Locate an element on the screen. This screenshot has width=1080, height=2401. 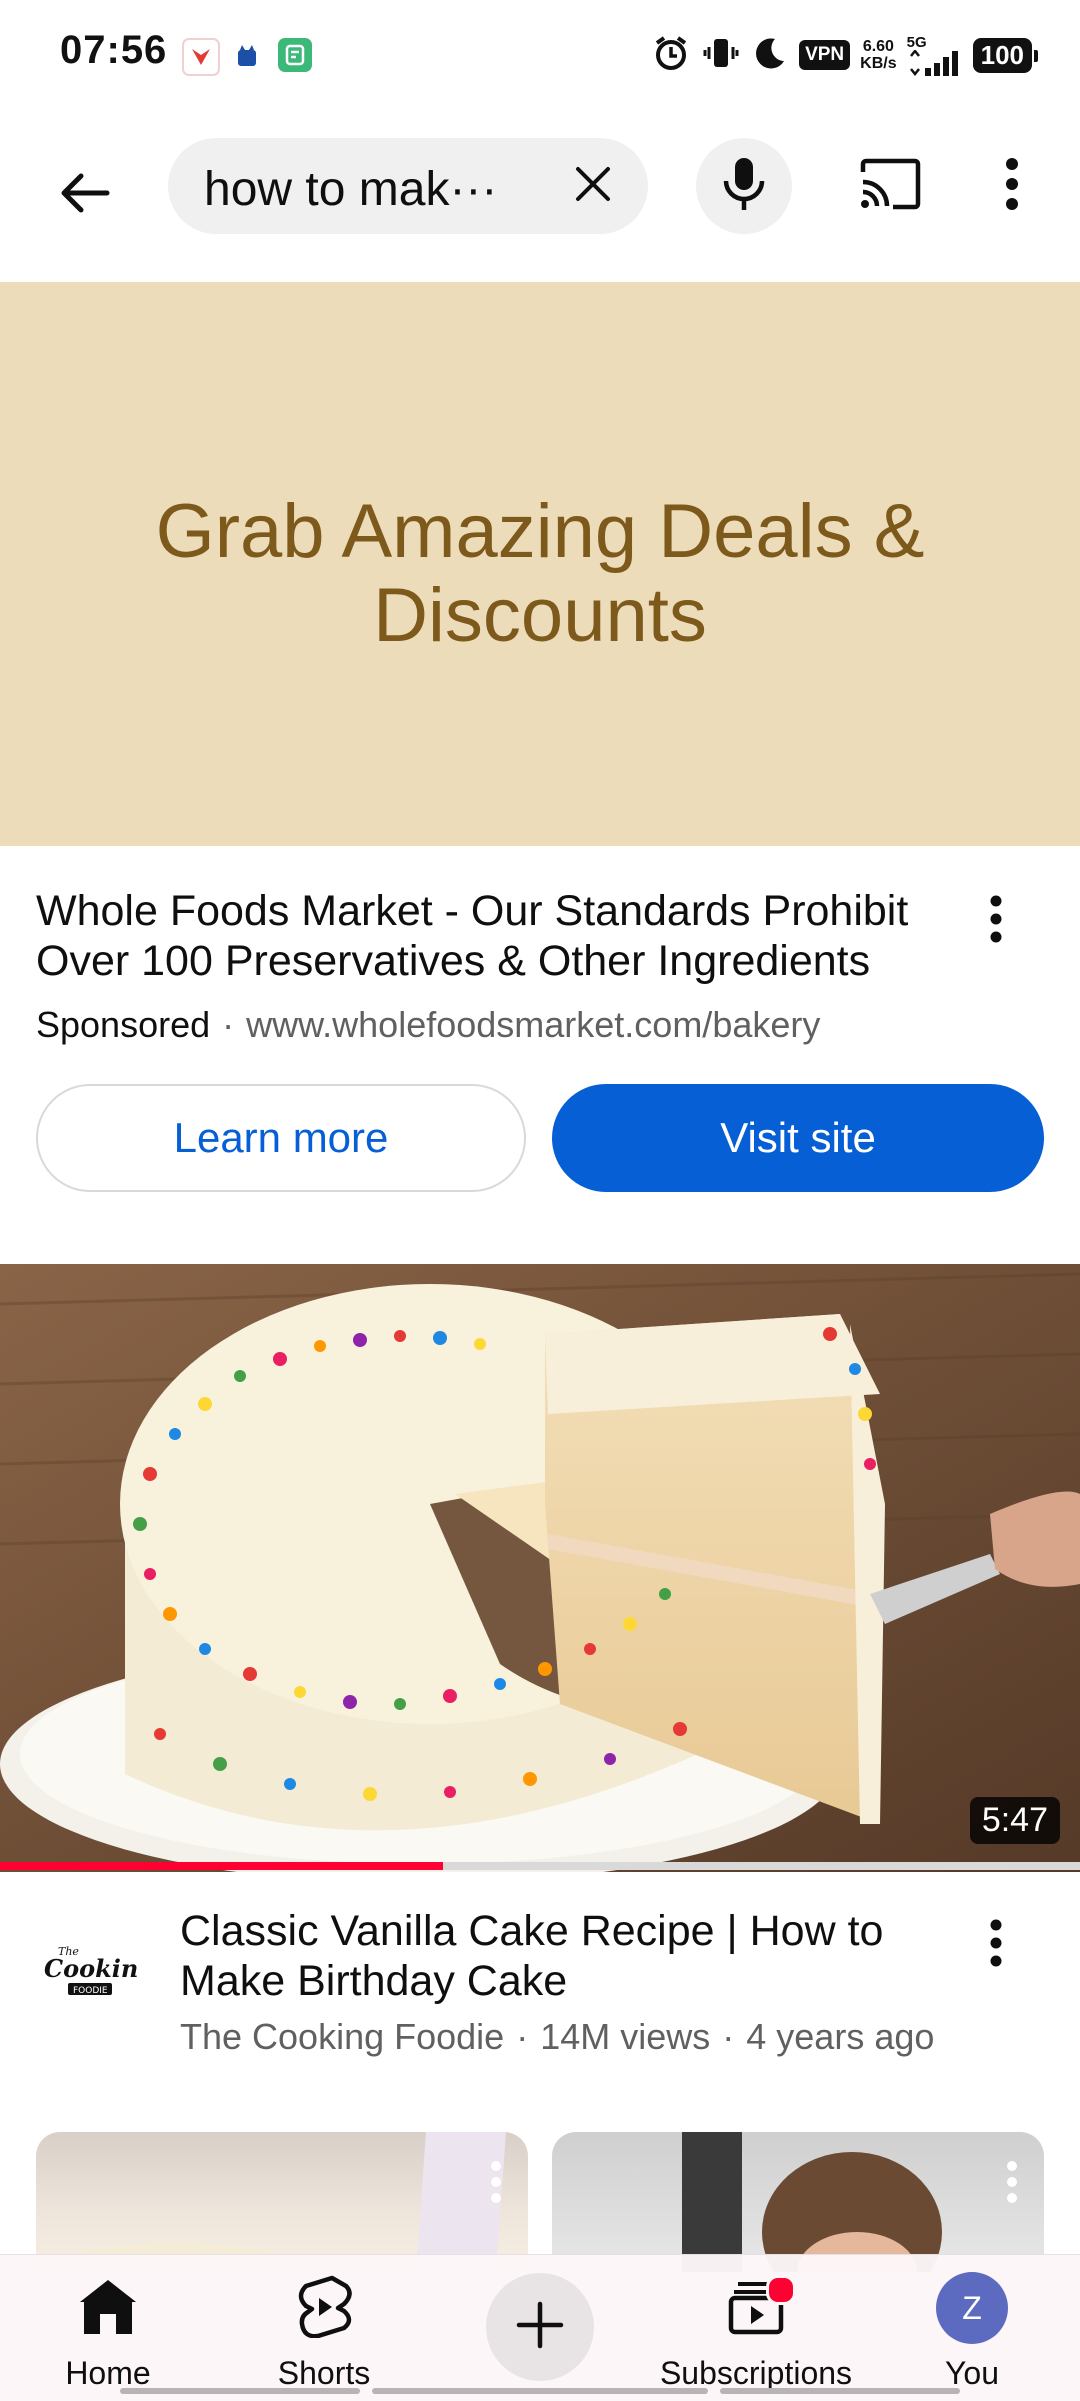
video-meta: The Cooking Foodie · 14M views · 4 years ago is located at coordinates (557, 2036).